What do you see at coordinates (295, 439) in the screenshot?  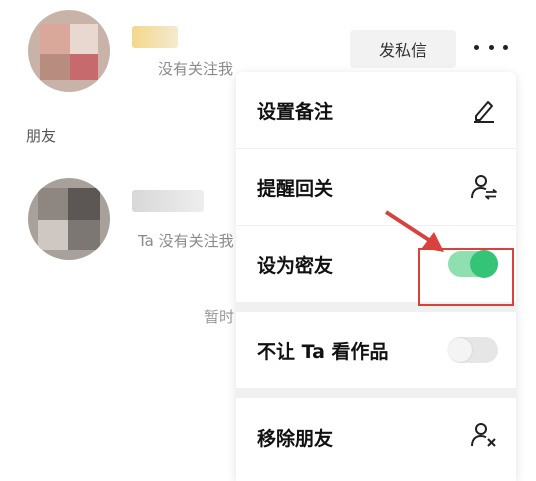 I see `menu-item-label: 移除朋友` at bounding box center [295, 439].